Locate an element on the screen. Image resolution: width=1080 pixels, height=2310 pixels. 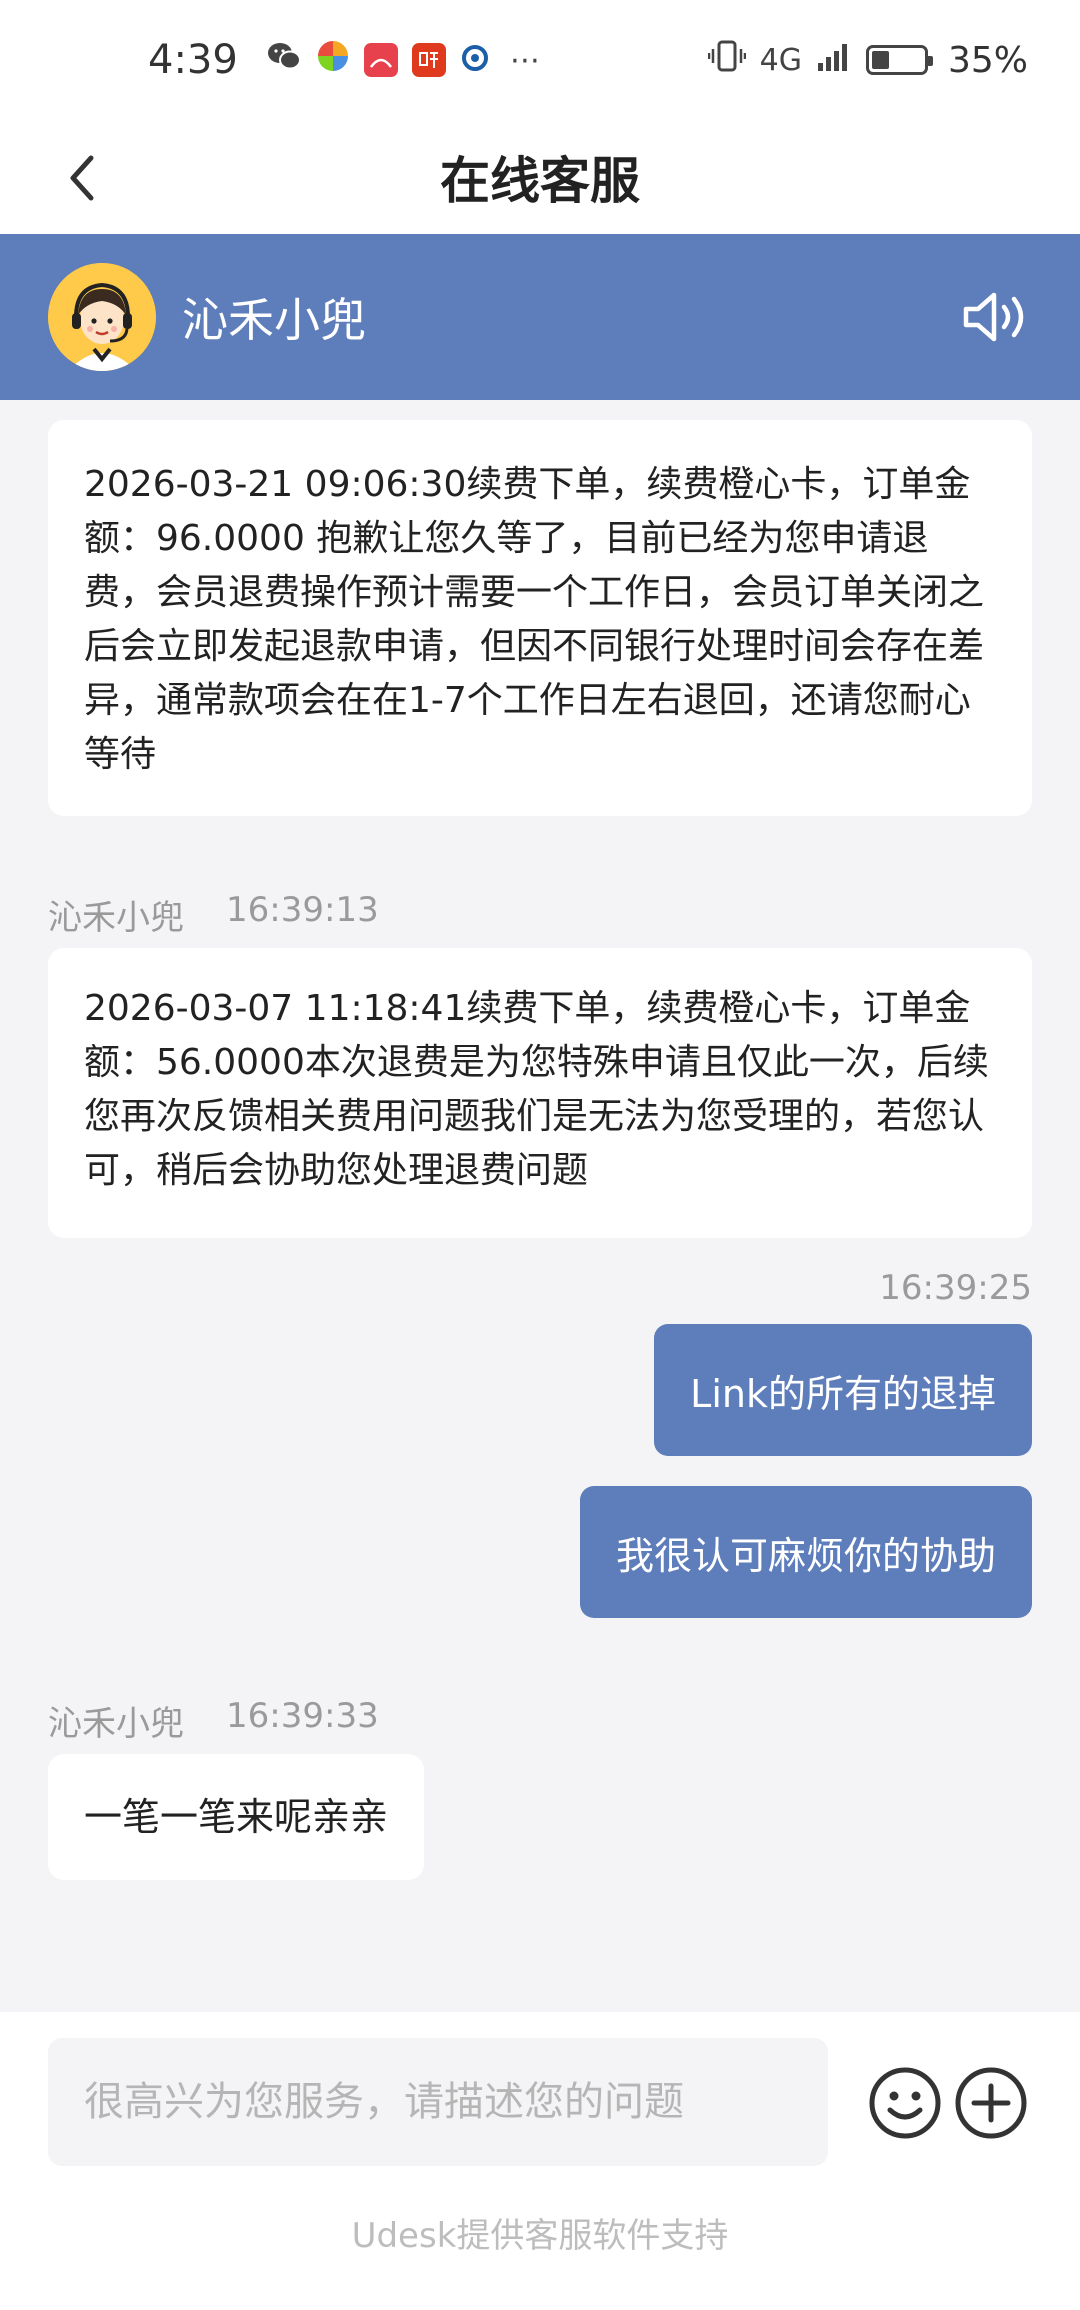
ting-icon is located at coordinates (428, 60).